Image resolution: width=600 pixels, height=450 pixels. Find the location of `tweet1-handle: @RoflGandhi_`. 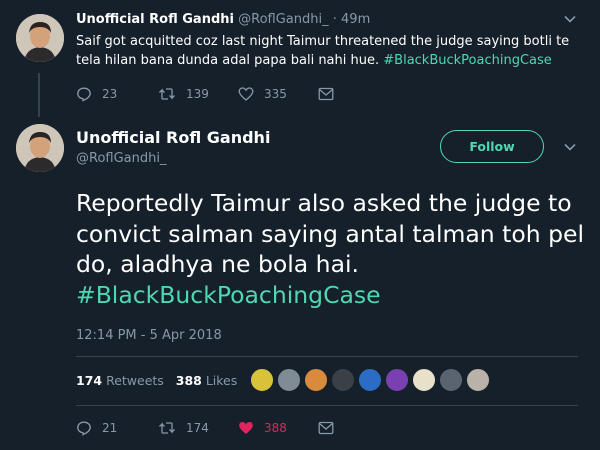

tweet1-handle: @RoflGandhi_ is located at coordinates (283, 19).